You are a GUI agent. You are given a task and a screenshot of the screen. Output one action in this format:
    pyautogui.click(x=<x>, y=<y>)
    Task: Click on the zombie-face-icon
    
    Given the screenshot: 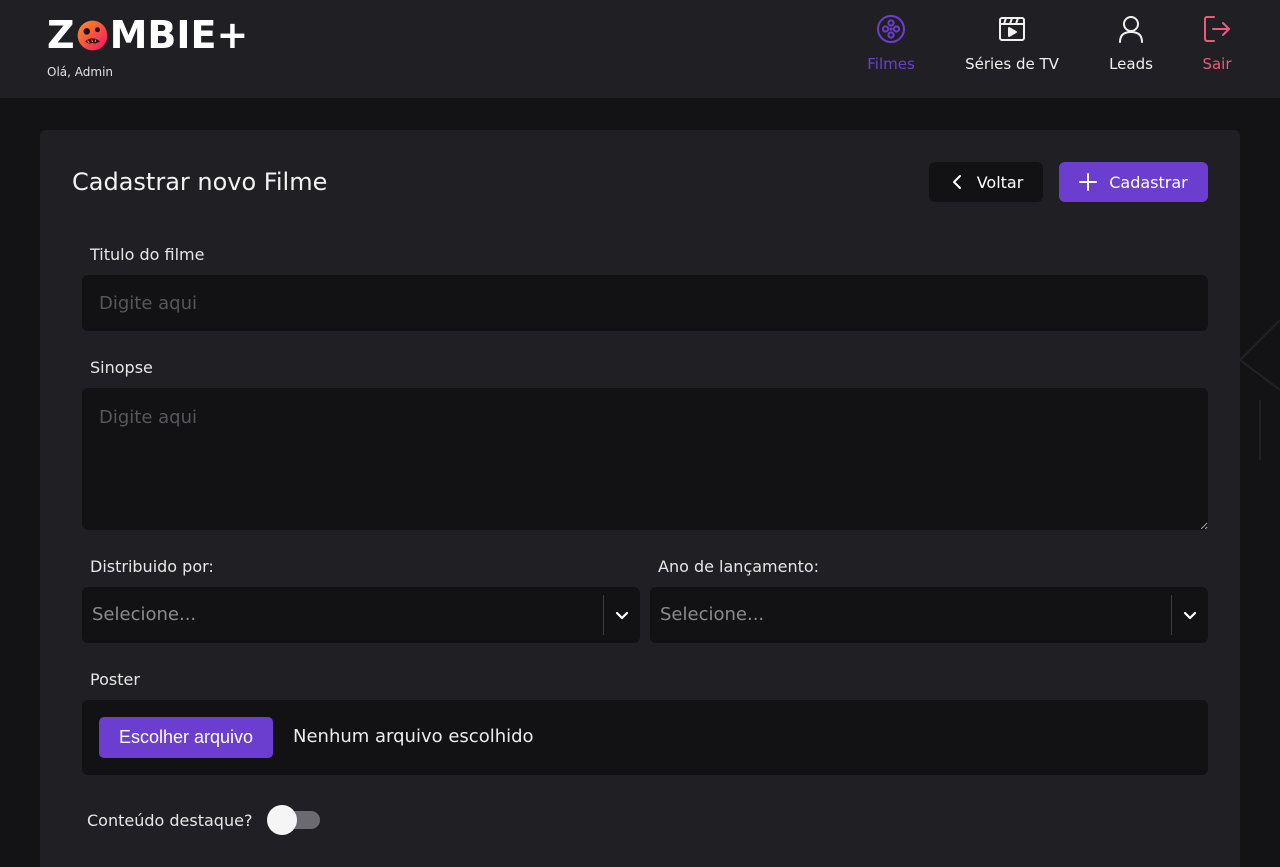 What is the action you would take?
    pyautogui.click(x=92, y=35)
    